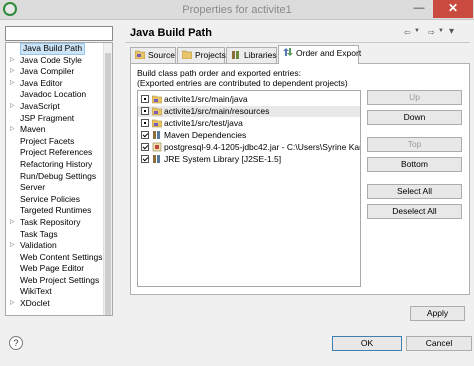  Describe the element at coordinates (203, 123) in the screenshot. I see `list-item-label: activite1/src/test/java` at that location.